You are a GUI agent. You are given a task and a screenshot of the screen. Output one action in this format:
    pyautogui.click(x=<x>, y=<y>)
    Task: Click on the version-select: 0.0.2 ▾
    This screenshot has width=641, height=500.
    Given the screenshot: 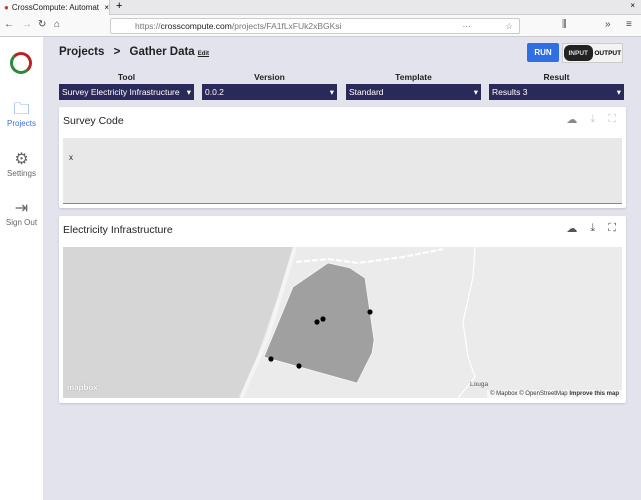 What is the action you would take?
    pyautogui.click(x=269, y=92)
    